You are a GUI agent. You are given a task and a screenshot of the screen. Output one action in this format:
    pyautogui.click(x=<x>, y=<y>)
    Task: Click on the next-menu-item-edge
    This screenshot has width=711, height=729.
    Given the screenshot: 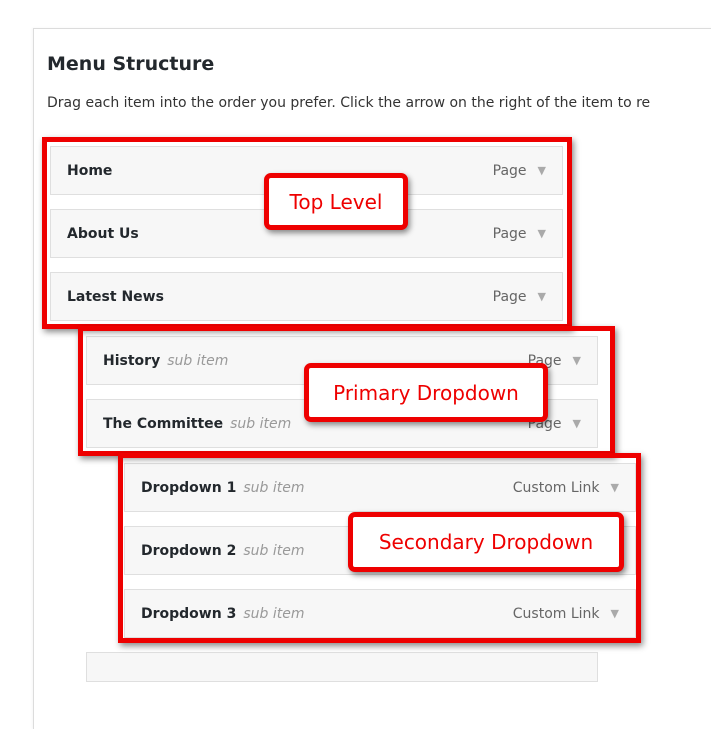 What is the action you would take?
    pyautogui.click(x=342, y=667)
    